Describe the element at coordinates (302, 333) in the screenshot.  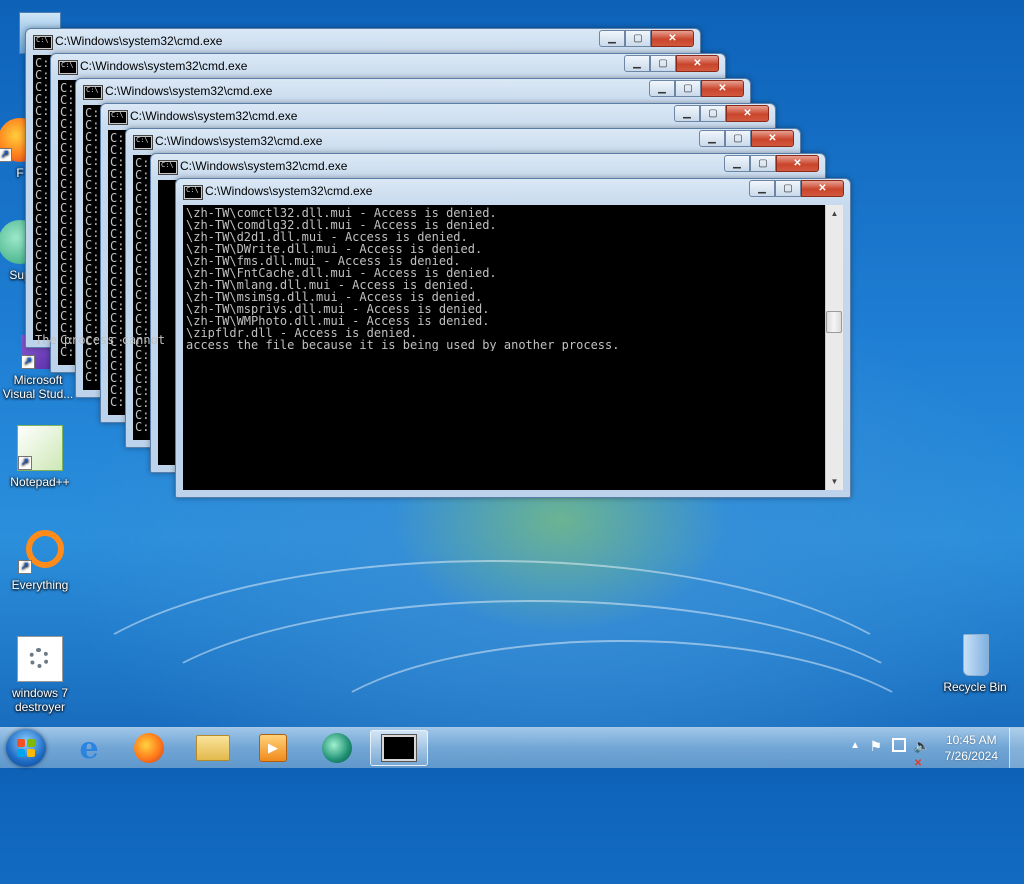
I see `console-line: \zipfldr.dll - Access is denied.` at that location.